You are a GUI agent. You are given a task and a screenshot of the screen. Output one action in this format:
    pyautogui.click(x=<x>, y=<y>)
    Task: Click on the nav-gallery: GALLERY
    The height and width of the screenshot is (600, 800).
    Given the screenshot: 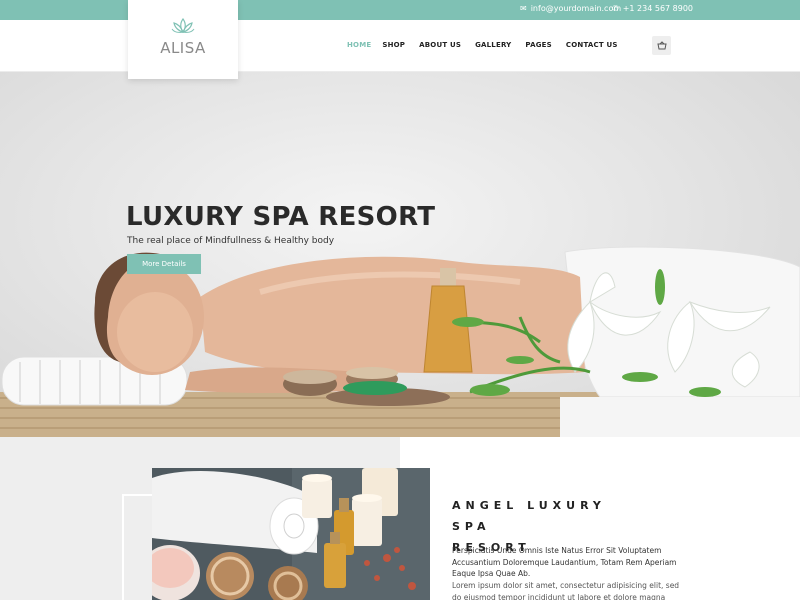 What is the action you would take?
    pyautogui.click(x=493, y=45)
    